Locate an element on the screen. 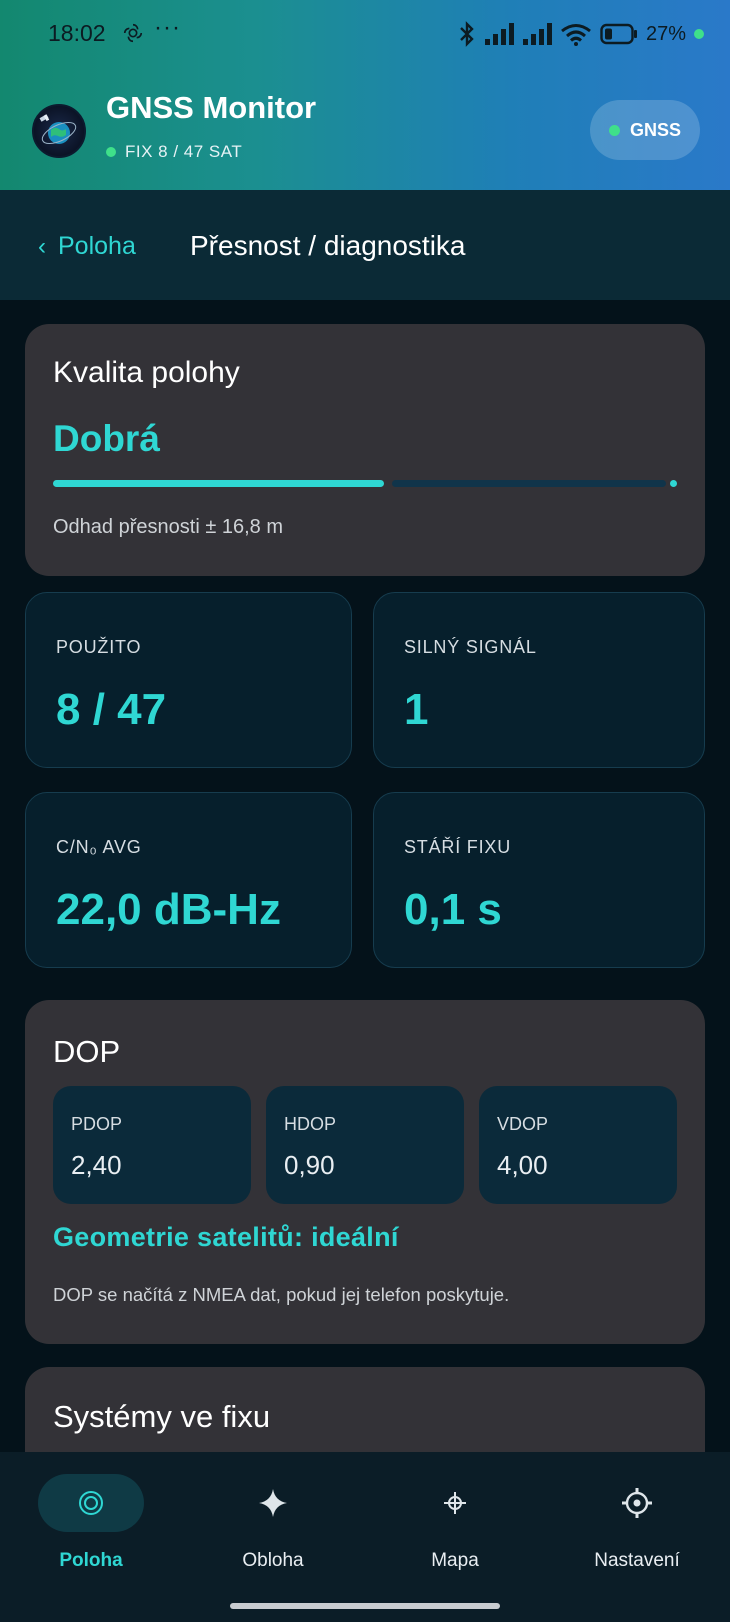  gnss-status-pill: GNSS is located at coordinates (645, 130).